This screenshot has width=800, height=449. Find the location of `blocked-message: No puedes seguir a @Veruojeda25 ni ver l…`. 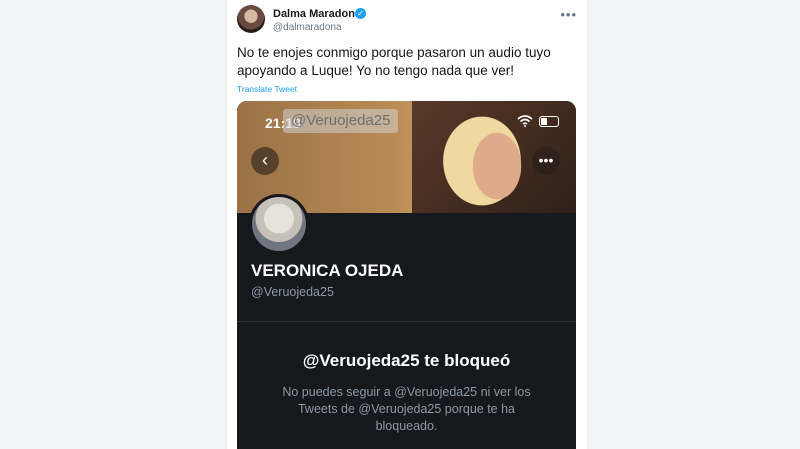

blocked-message: No puedes seguir a @Veruojeda25 ni ver l… is located at coordinates (406, 409).